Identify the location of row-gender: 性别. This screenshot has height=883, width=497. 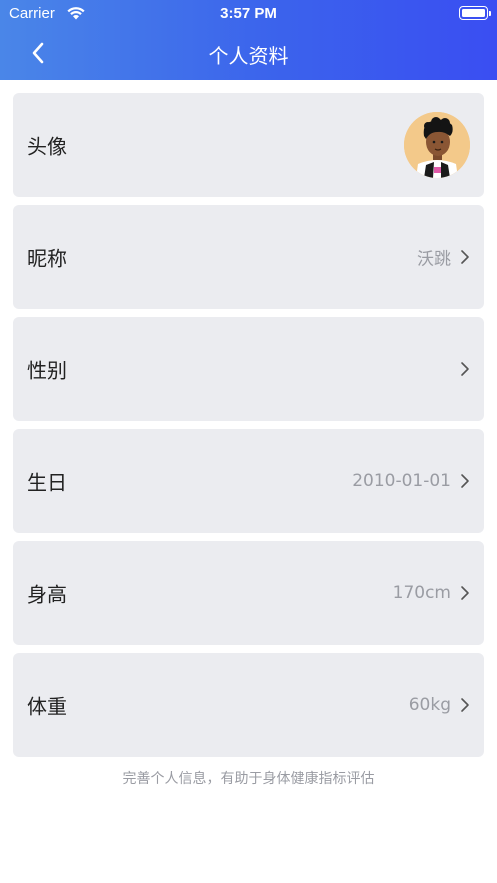
(248, 369).